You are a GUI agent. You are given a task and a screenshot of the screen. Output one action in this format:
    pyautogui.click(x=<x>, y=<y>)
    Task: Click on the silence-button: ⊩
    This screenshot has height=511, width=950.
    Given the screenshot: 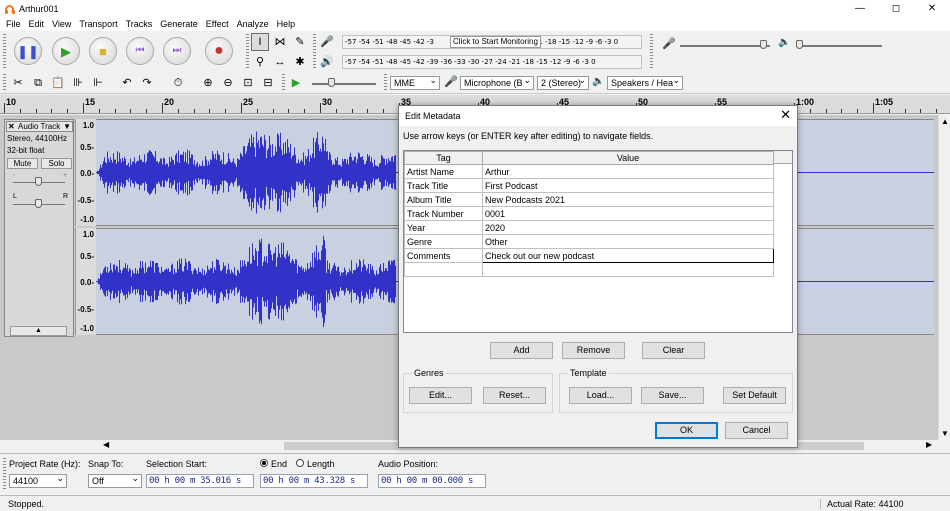 What is the action you would take?
    pyautogui.click(x=98, y=83)
    